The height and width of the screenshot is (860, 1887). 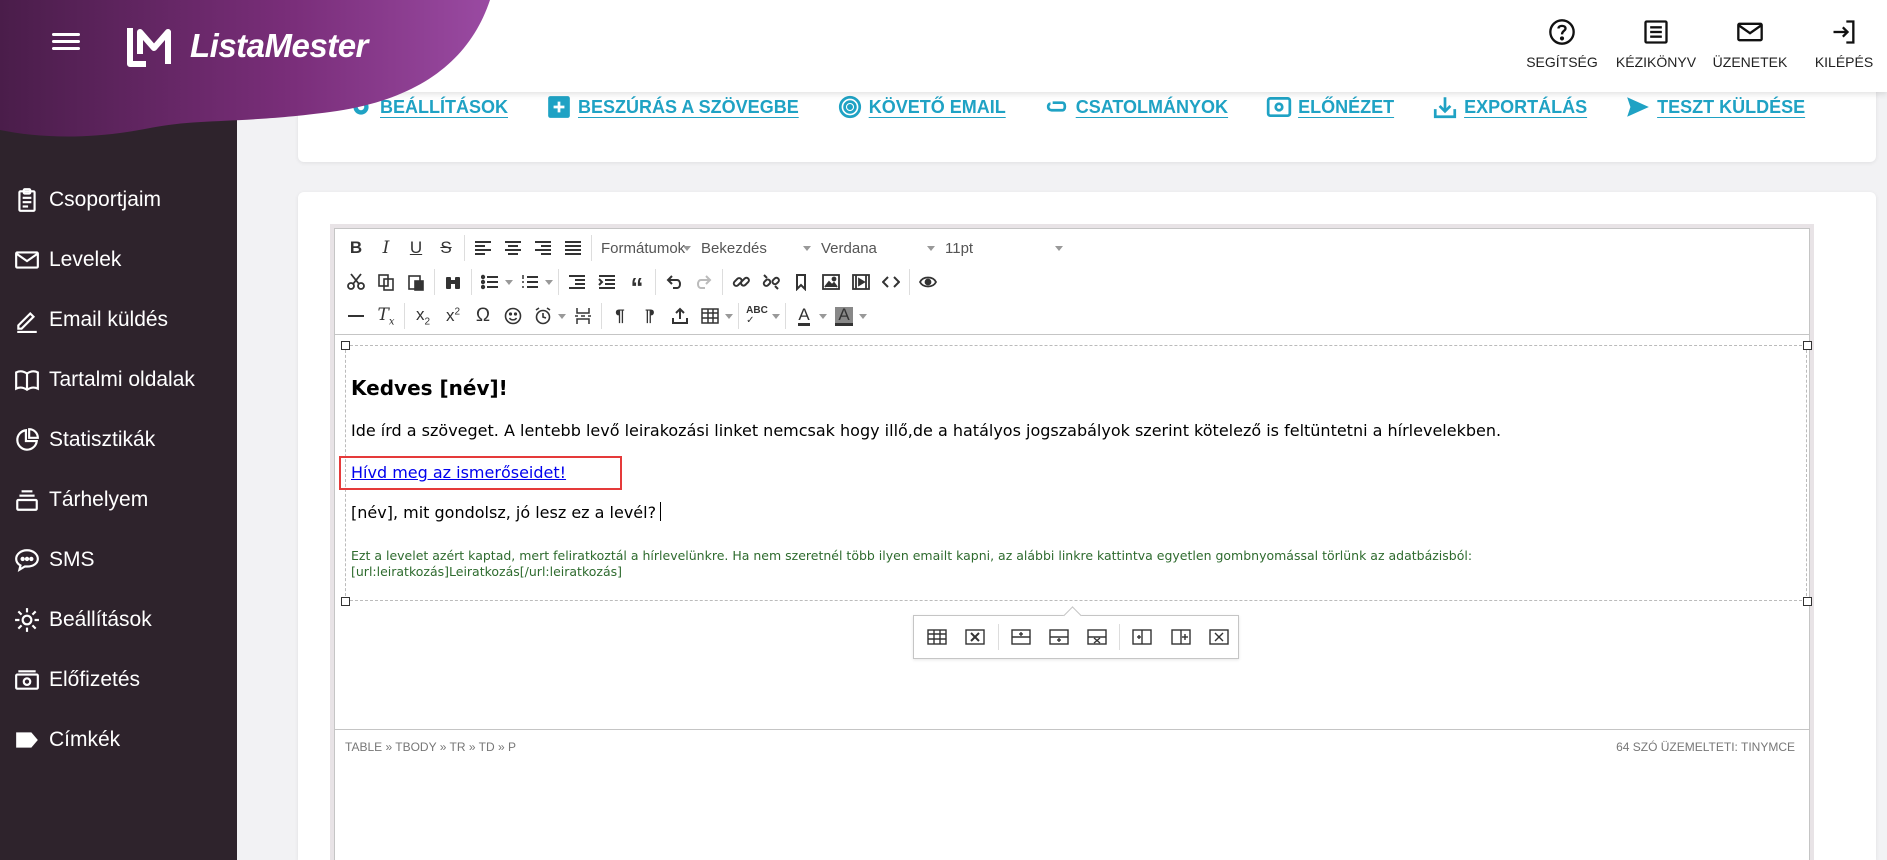 I want to click on bold-button: B, so click(x=356, y=248).